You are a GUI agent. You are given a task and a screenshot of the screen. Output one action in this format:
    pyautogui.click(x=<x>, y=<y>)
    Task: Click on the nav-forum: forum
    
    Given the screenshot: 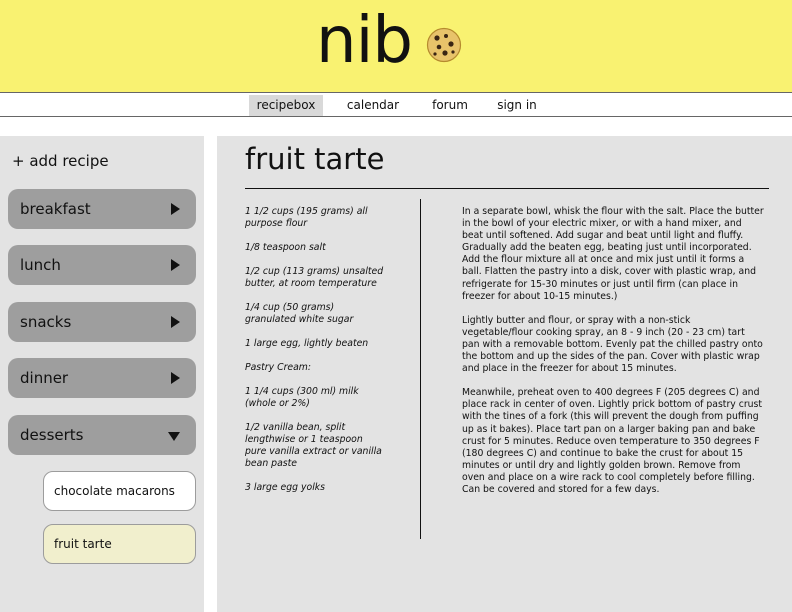 What is the action you would take?
    pyautogui.click(x=450, y=105)
    